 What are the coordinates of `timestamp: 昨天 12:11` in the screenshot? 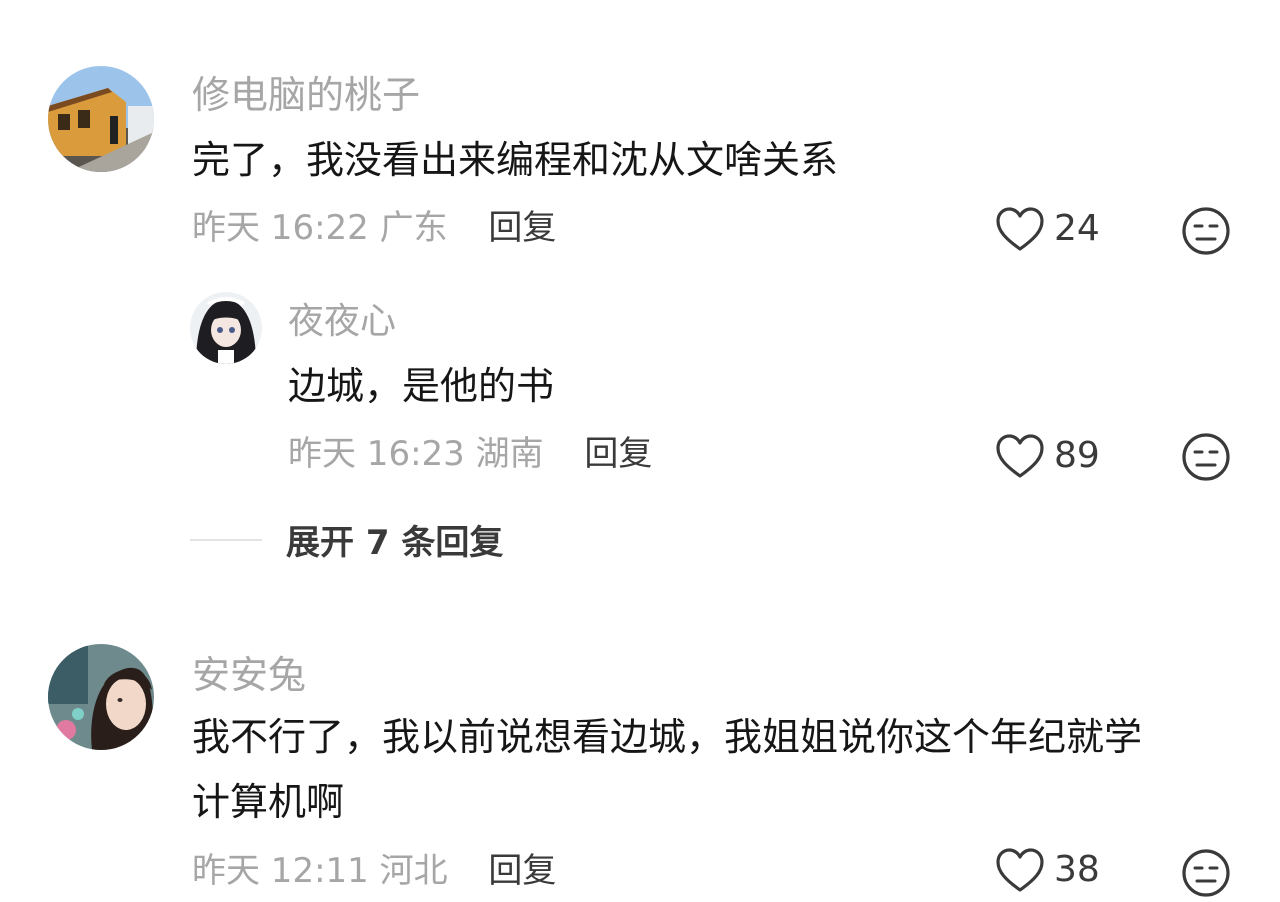 It's located at (280, 871).